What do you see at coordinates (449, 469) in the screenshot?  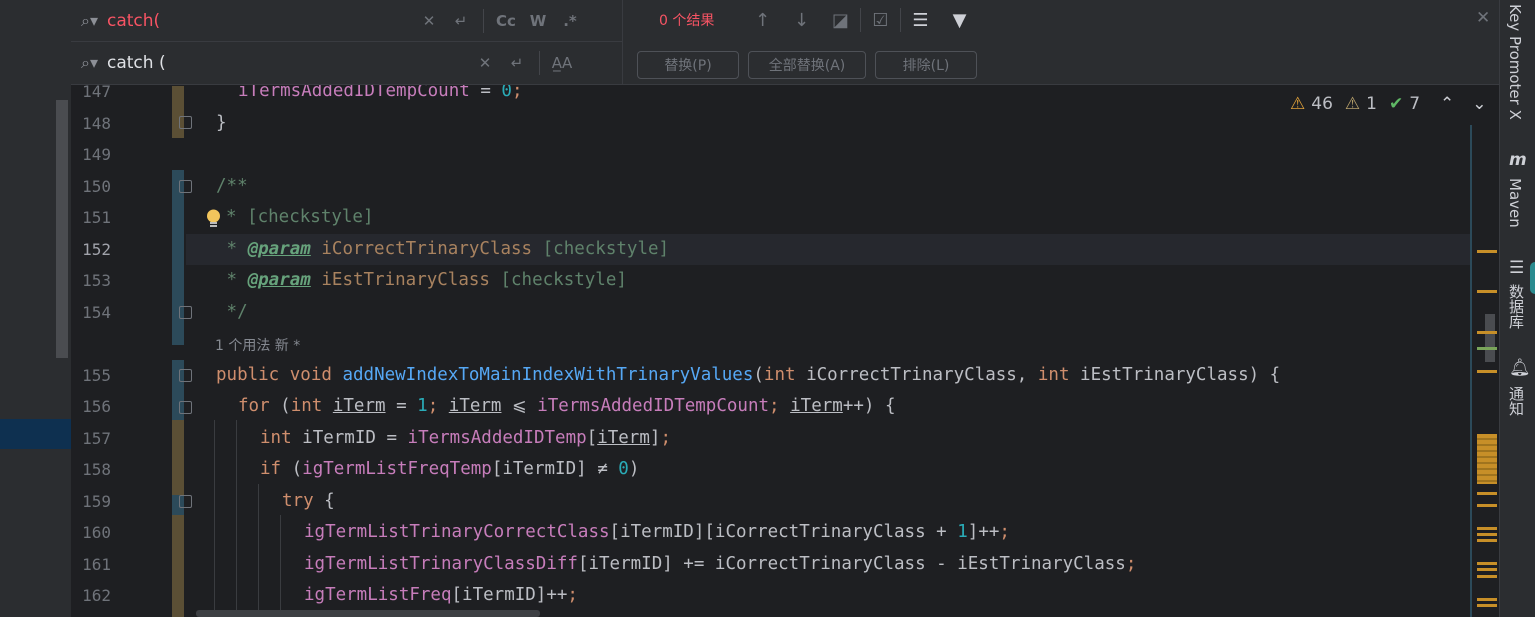 I see `code-line-158: if (igTermListFreqTemp[iTermID] ≠ 0)` at bounding box center [449, 469].